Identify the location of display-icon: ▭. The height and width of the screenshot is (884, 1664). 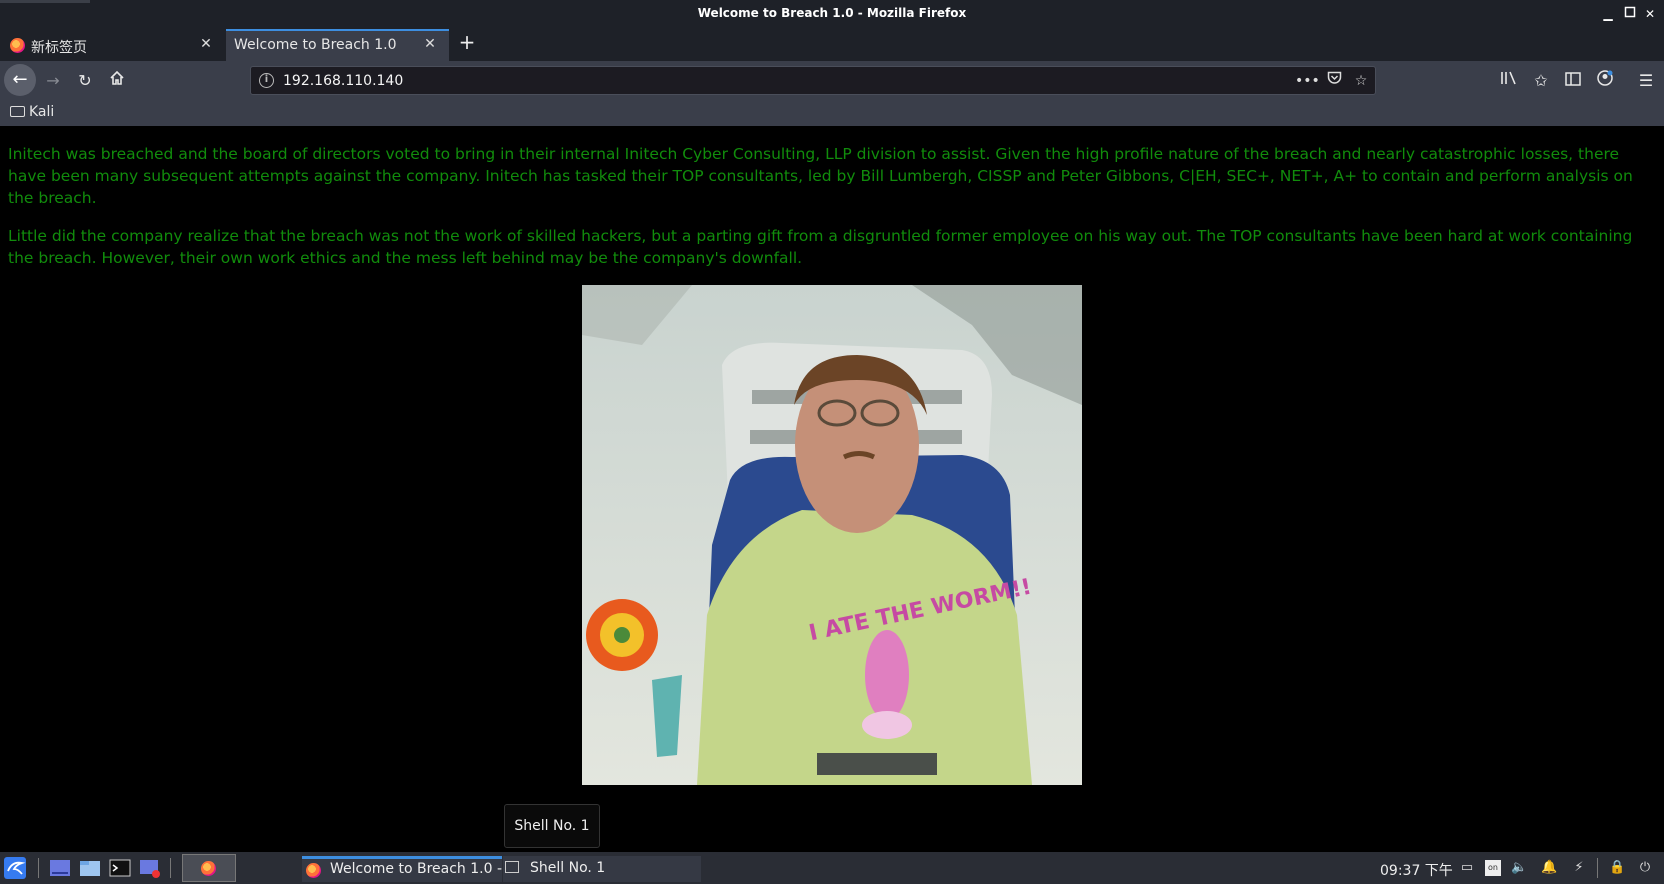
(1467, 868).